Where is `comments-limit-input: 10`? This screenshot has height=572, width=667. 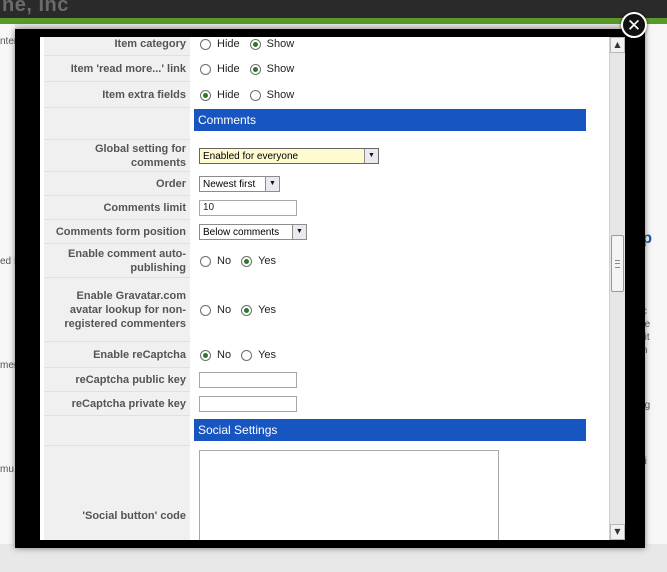
comments-limit-input: 10 is located at coordinates (248, 208).